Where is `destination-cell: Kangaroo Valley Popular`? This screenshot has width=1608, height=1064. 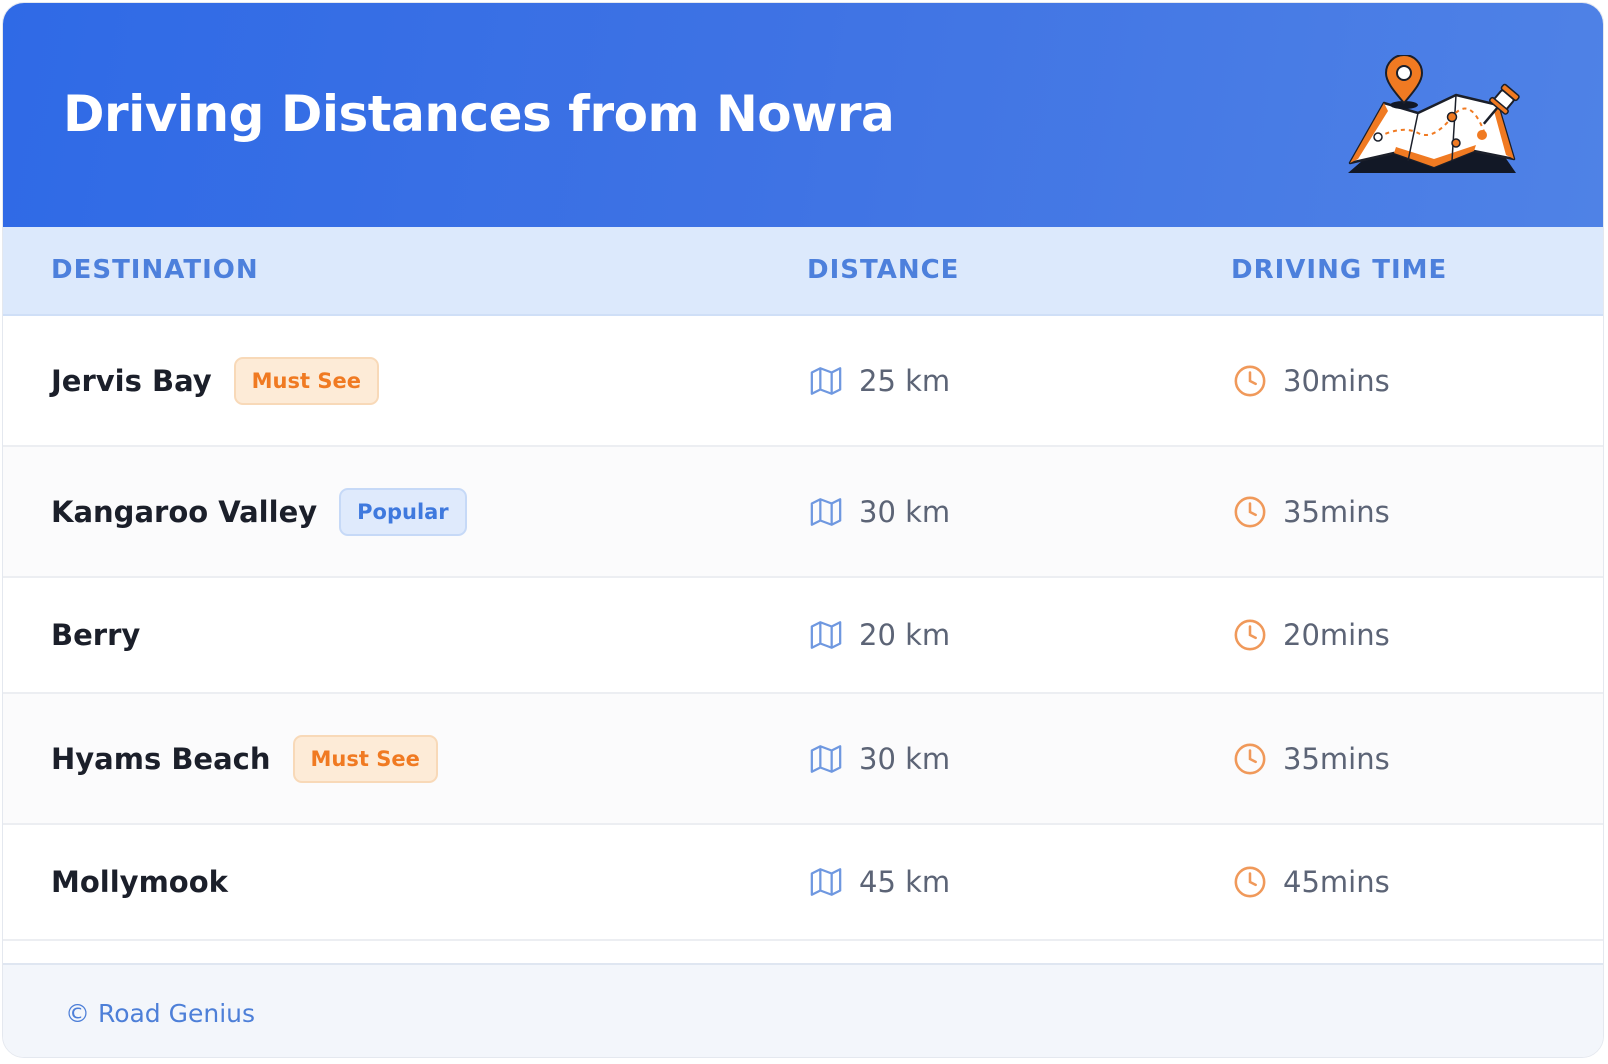
destination-cell: Kangaroo Valley Popular is located at coordinates (259, 511).